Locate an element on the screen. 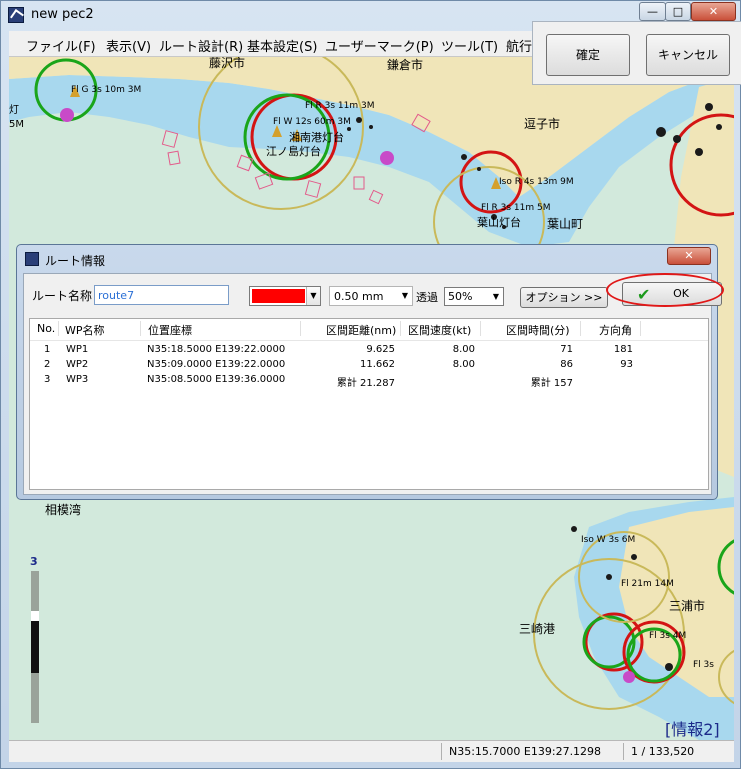  col-header-position: 位置座標 is located at coordinates (170, 330).